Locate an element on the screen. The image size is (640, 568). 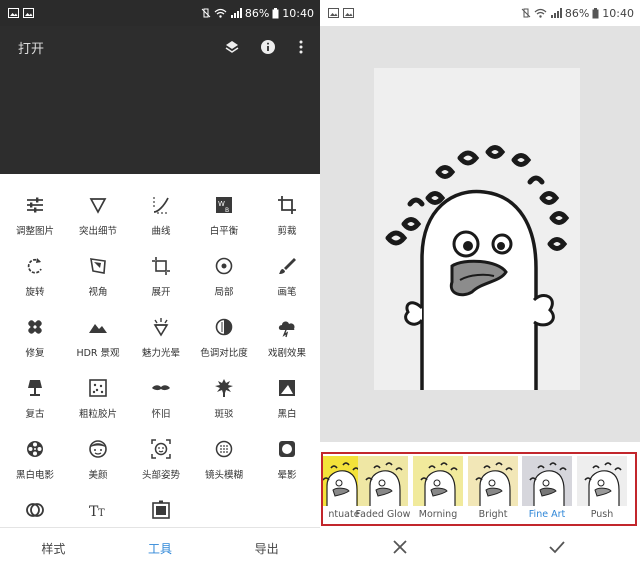
filter-thumb-morning is located at coordinates (438, 481).